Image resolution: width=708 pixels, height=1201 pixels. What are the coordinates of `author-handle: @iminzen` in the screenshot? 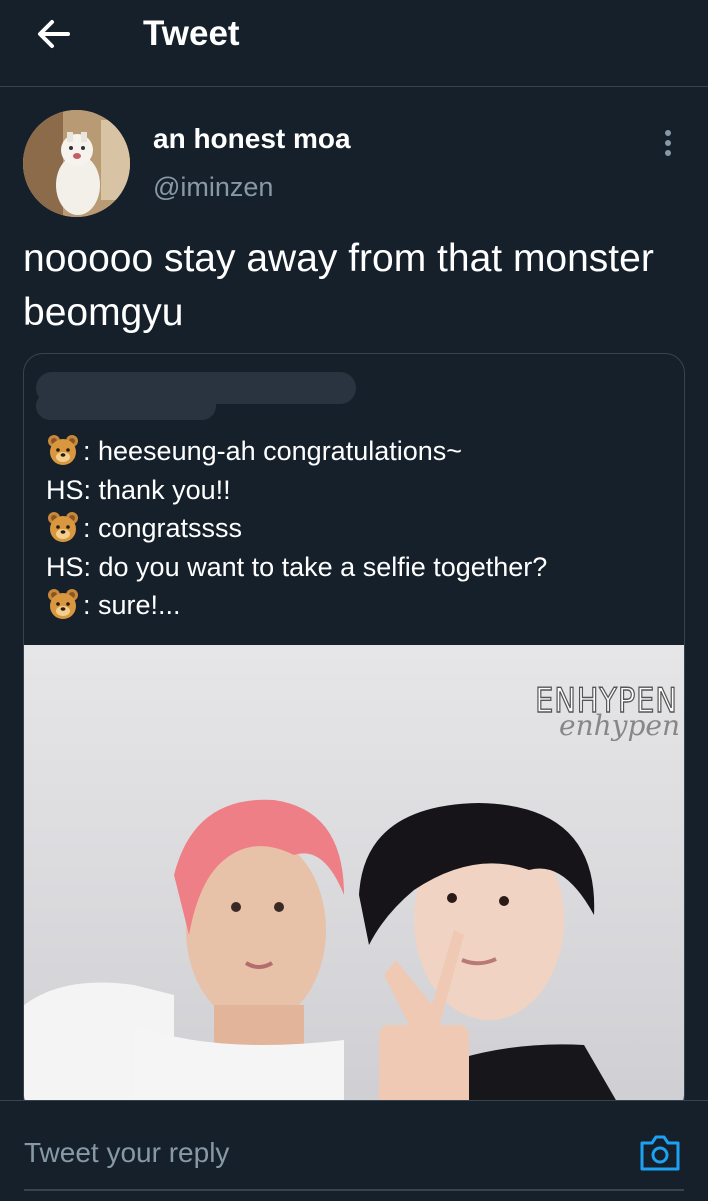 It's located at (213, 187).